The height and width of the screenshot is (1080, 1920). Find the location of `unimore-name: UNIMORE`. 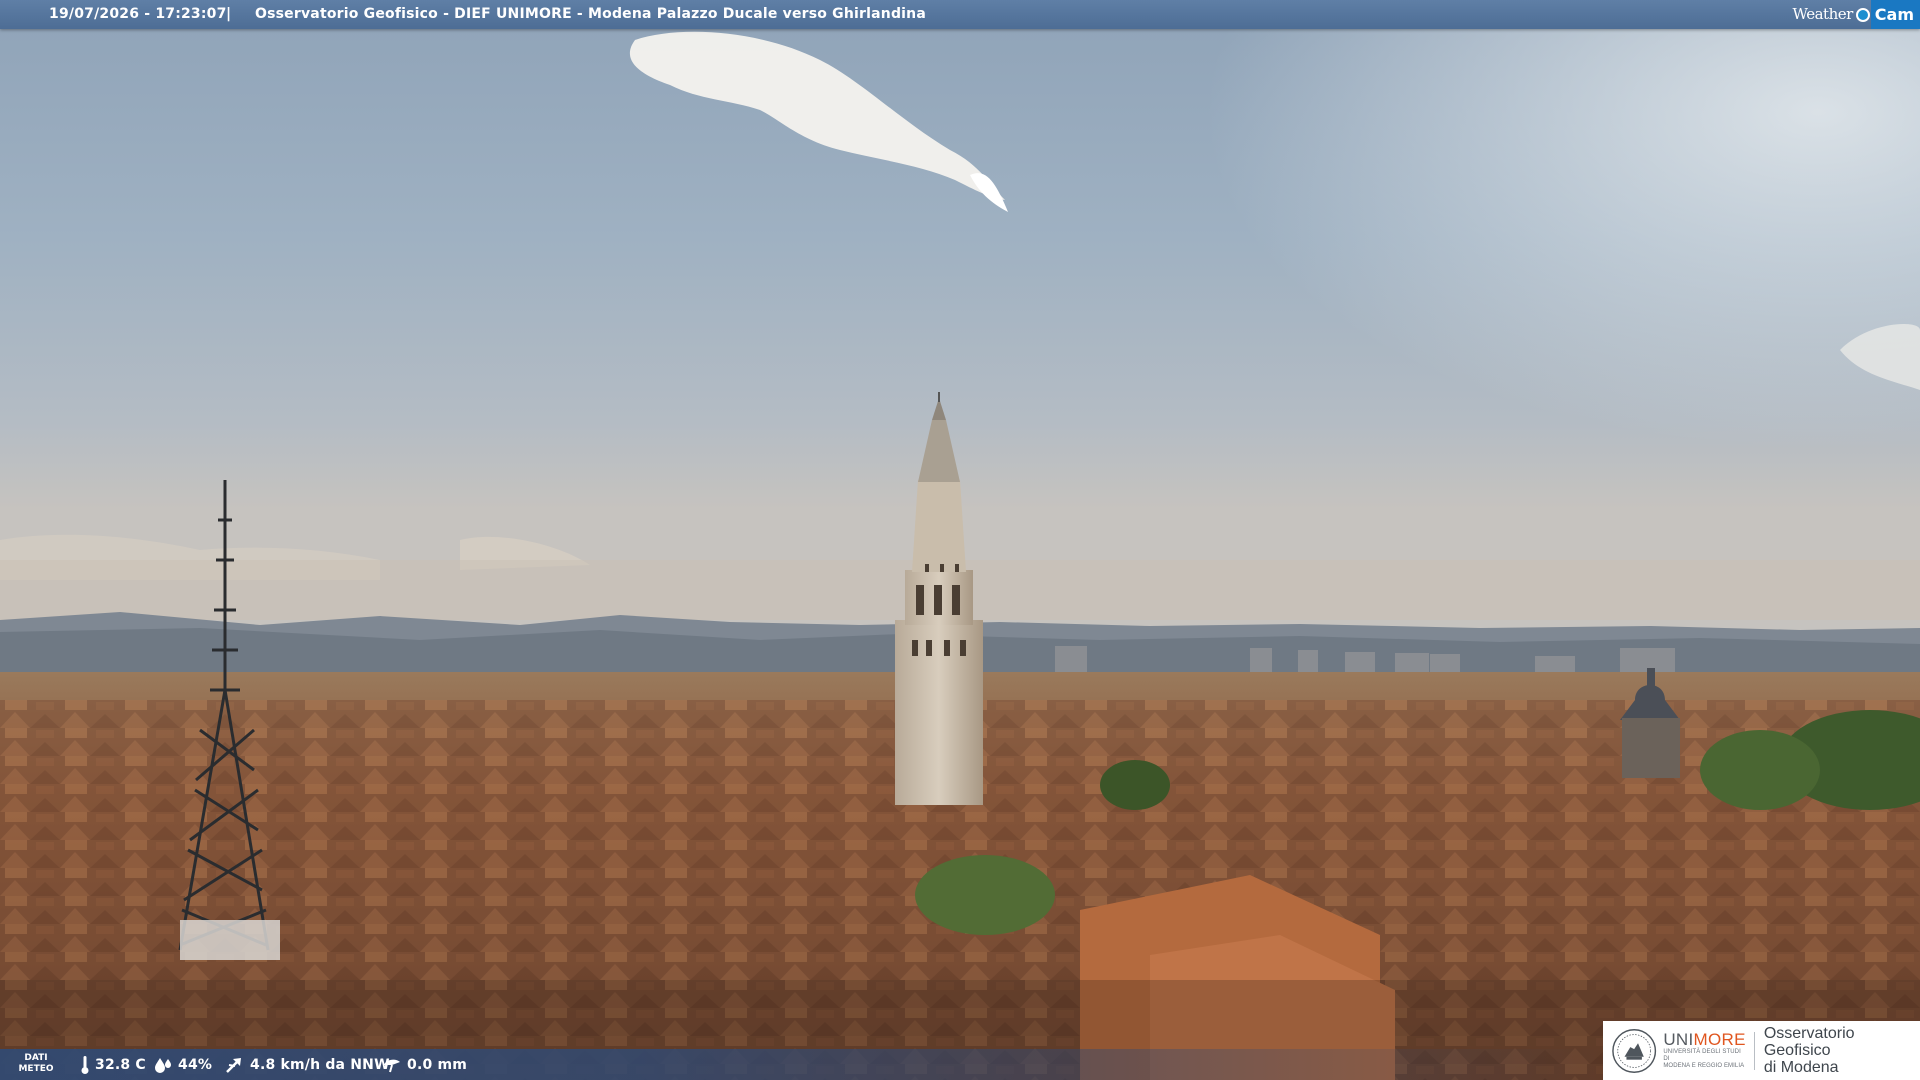

unimore-name: UNIMORE is located at coordinates (1704, 1040).